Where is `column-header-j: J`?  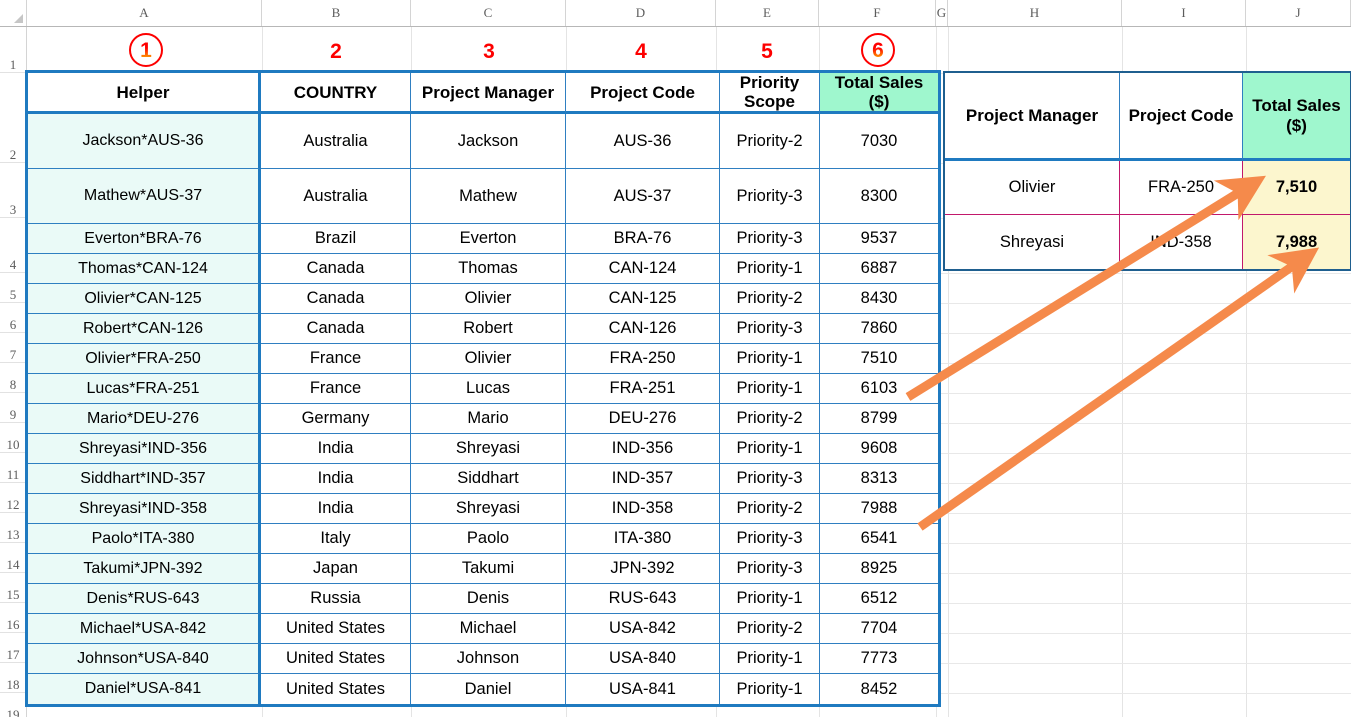 column-header-j: J is located at coordinates (1298, 13).